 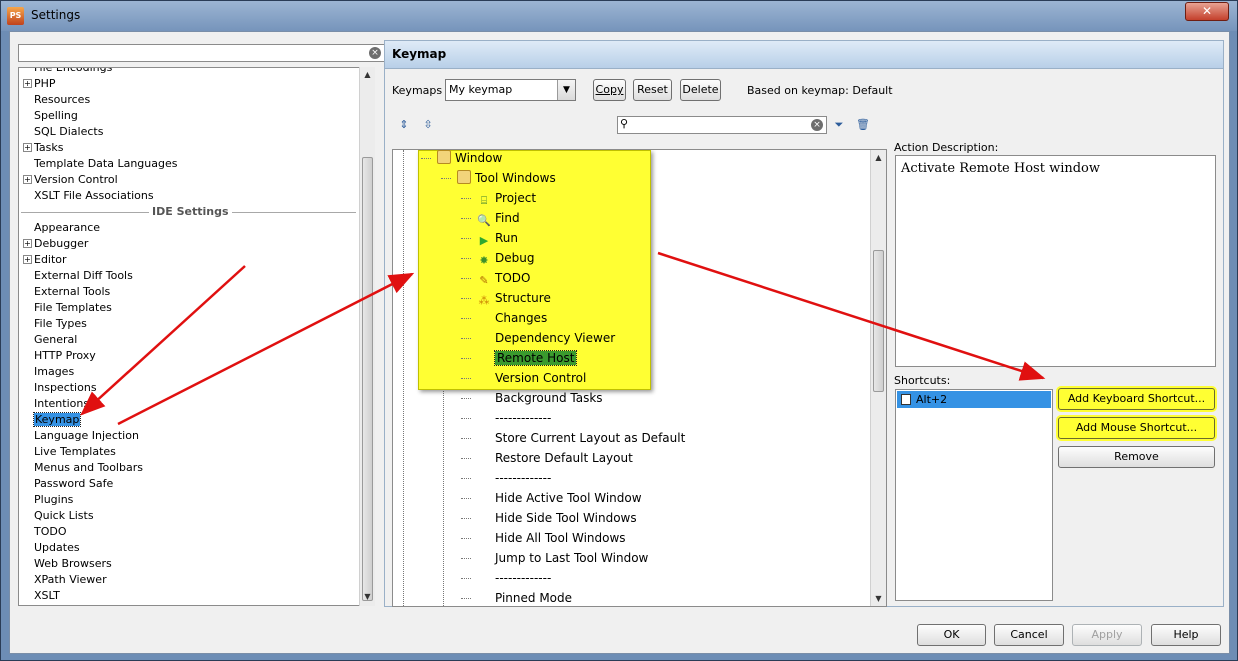 What do you see at coordinates (50, 116) in the screenshot?
I see `settings-tree-item: Spelling` at bounding box center [50, 116].